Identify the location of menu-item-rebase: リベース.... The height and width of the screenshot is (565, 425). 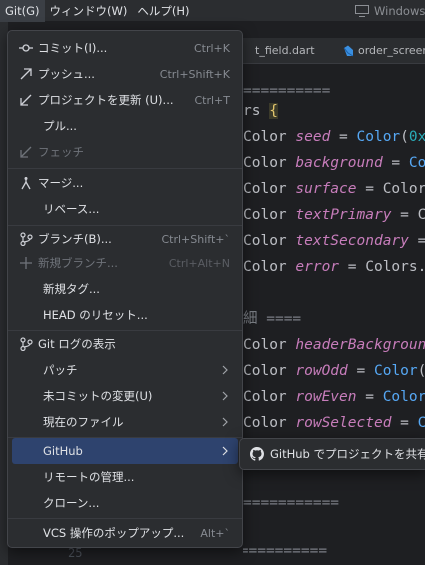
(125, 209).